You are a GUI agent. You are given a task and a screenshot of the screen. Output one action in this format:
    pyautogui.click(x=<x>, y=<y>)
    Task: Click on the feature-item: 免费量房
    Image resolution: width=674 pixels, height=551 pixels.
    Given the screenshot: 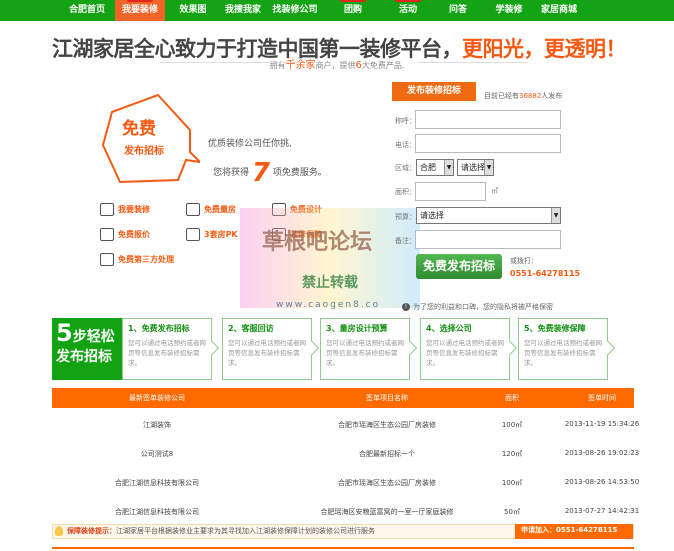 What is the action you would take?
    pyautogui.click(x=211, y=209)
    